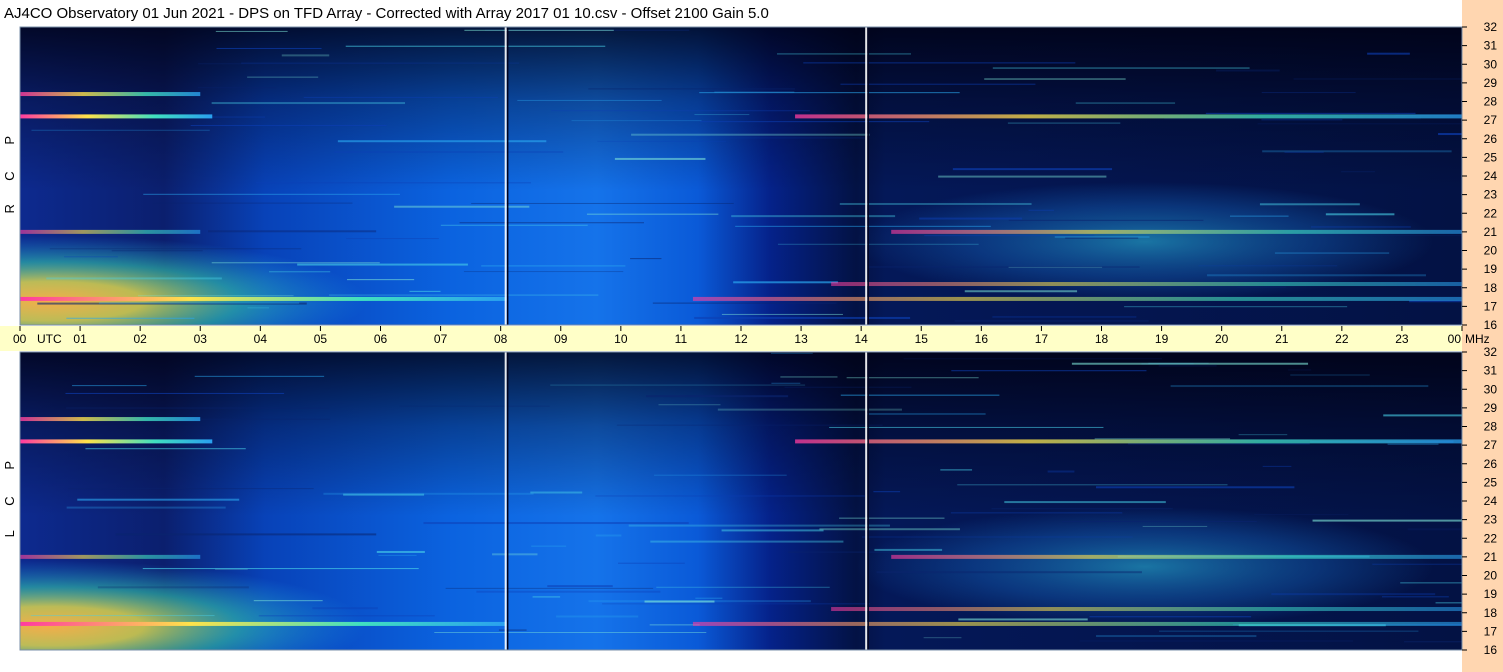 This screenshot has height=672, width=1503. Describe the element at coordinates (441, 339) in the screenshot. I see `utc-tick-label: 07` at that location.